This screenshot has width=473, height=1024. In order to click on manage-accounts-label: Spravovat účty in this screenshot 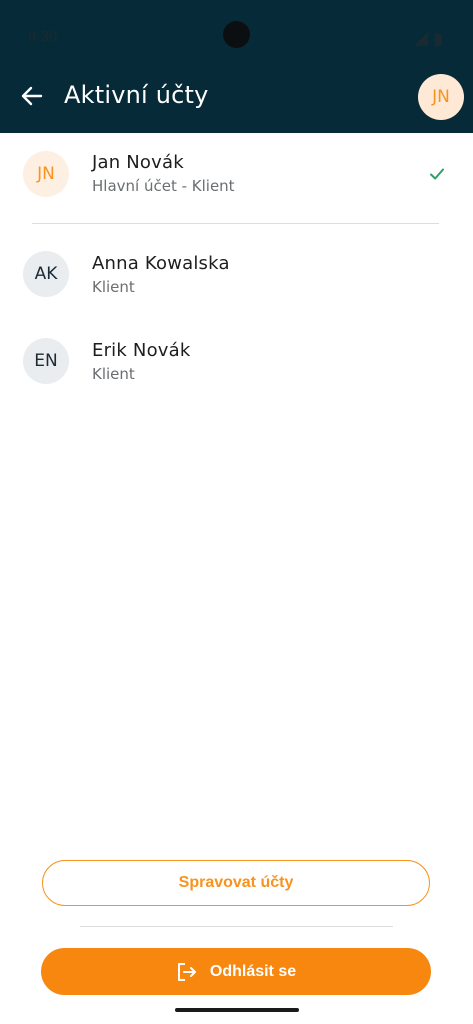, I will do `click(236, 882)`.